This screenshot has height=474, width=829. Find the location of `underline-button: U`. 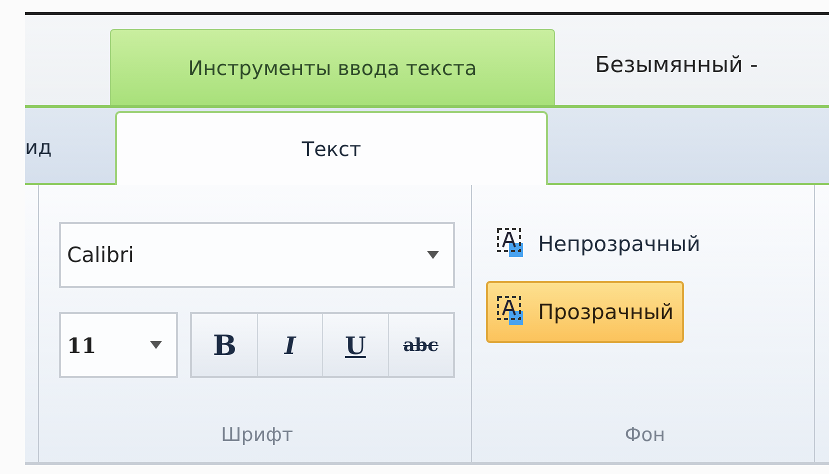

underline-button: U is located at coordinates (356, 345).